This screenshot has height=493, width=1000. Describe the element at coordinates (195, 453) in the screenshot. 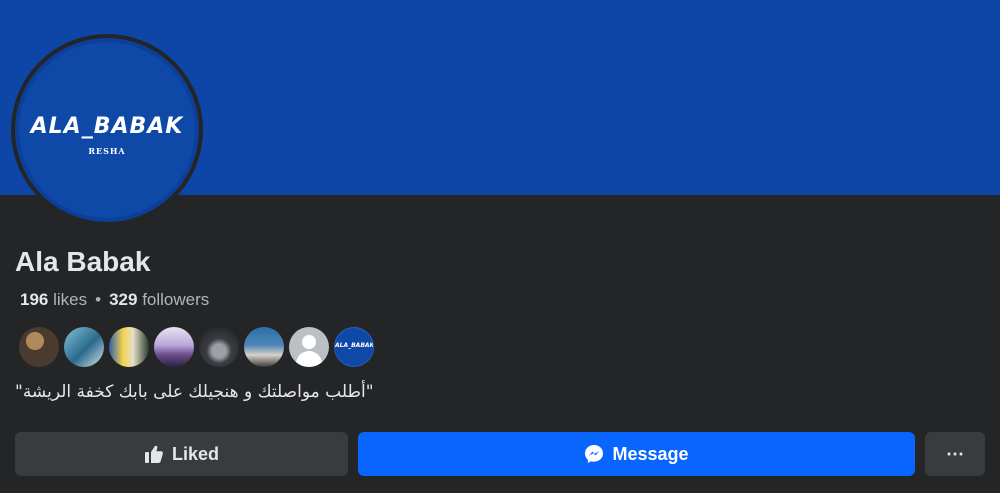

I see `liked-label: Liked` at that location.